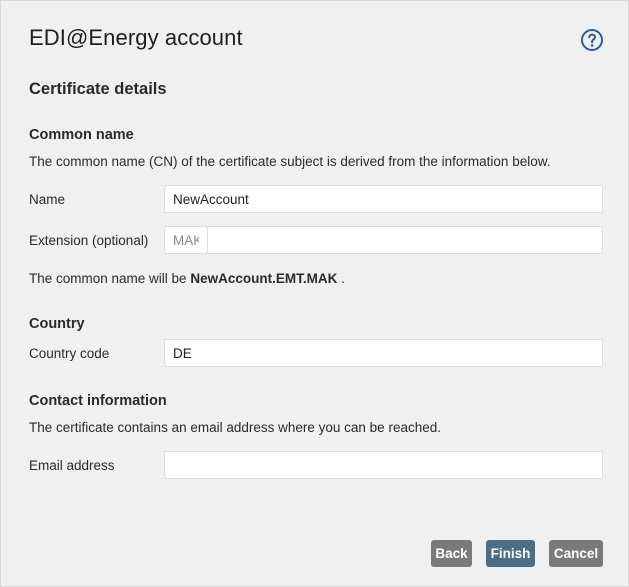 The image size is (629, 587). I want to click on name-input, so click(383, 199).